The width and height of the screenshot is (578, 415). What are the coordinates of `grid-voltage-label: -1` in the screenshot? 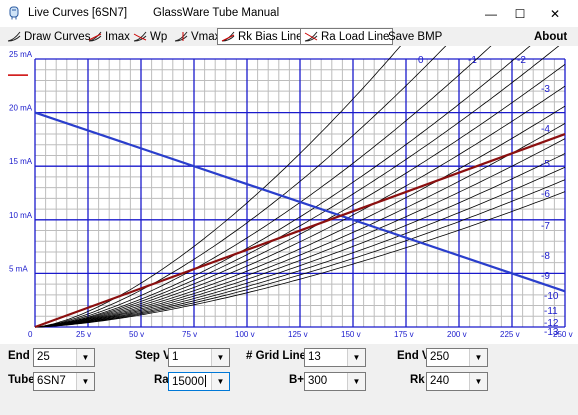 It's located at (472, 60).